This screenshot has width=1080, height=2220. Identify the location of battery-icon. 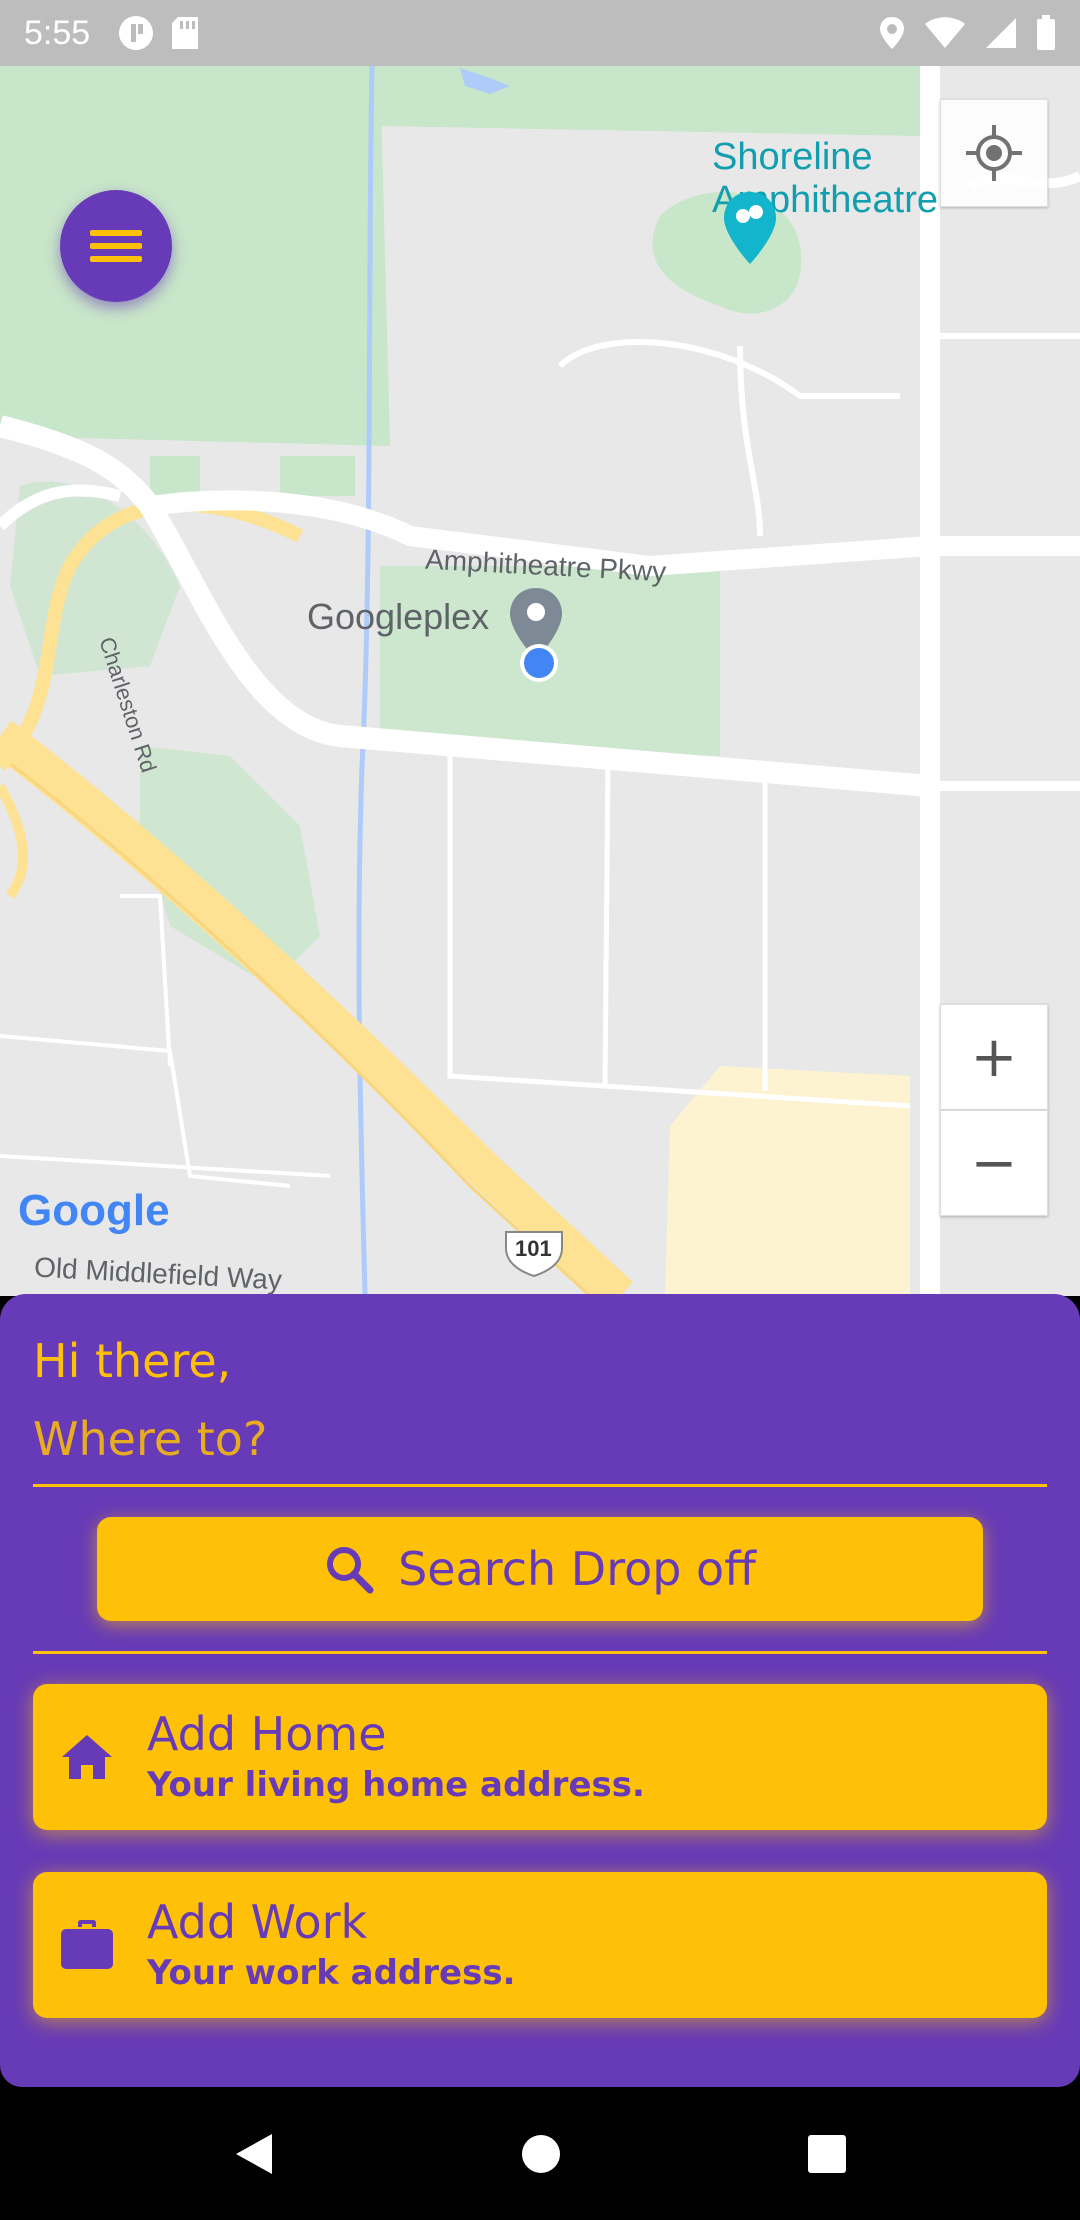
(1046, 32).